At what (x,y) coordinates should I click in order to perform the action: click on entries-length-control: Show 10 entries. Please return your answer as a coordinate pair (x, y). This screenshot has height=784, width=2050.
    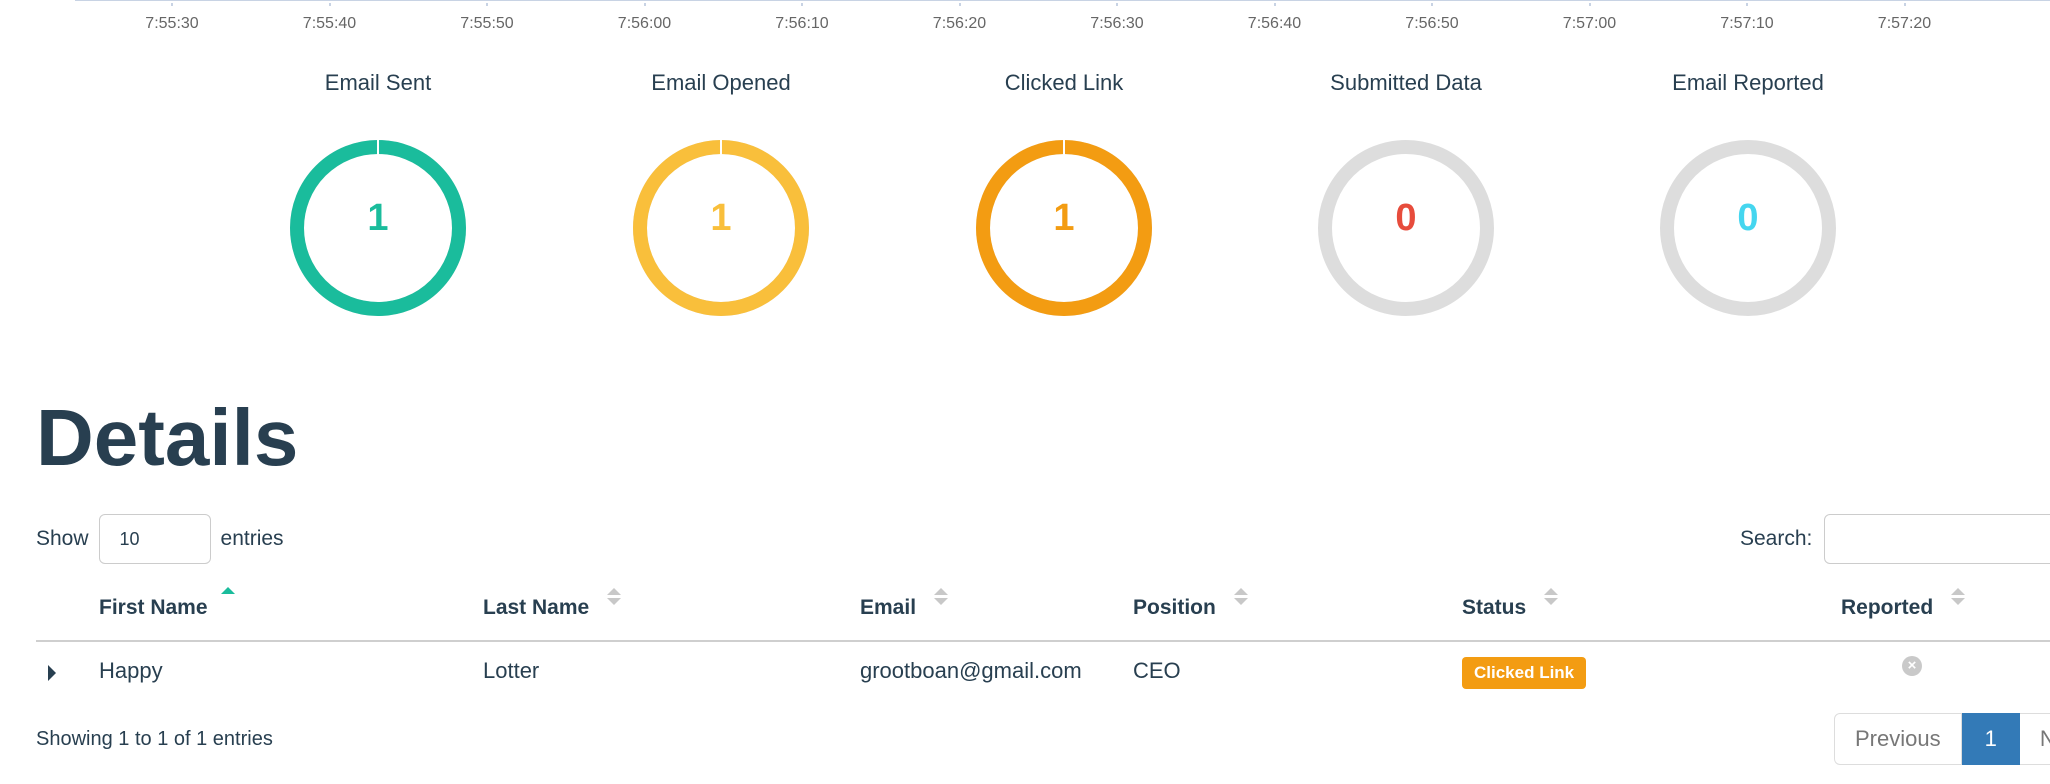
    Looking at the image, I should click on (160, 539).